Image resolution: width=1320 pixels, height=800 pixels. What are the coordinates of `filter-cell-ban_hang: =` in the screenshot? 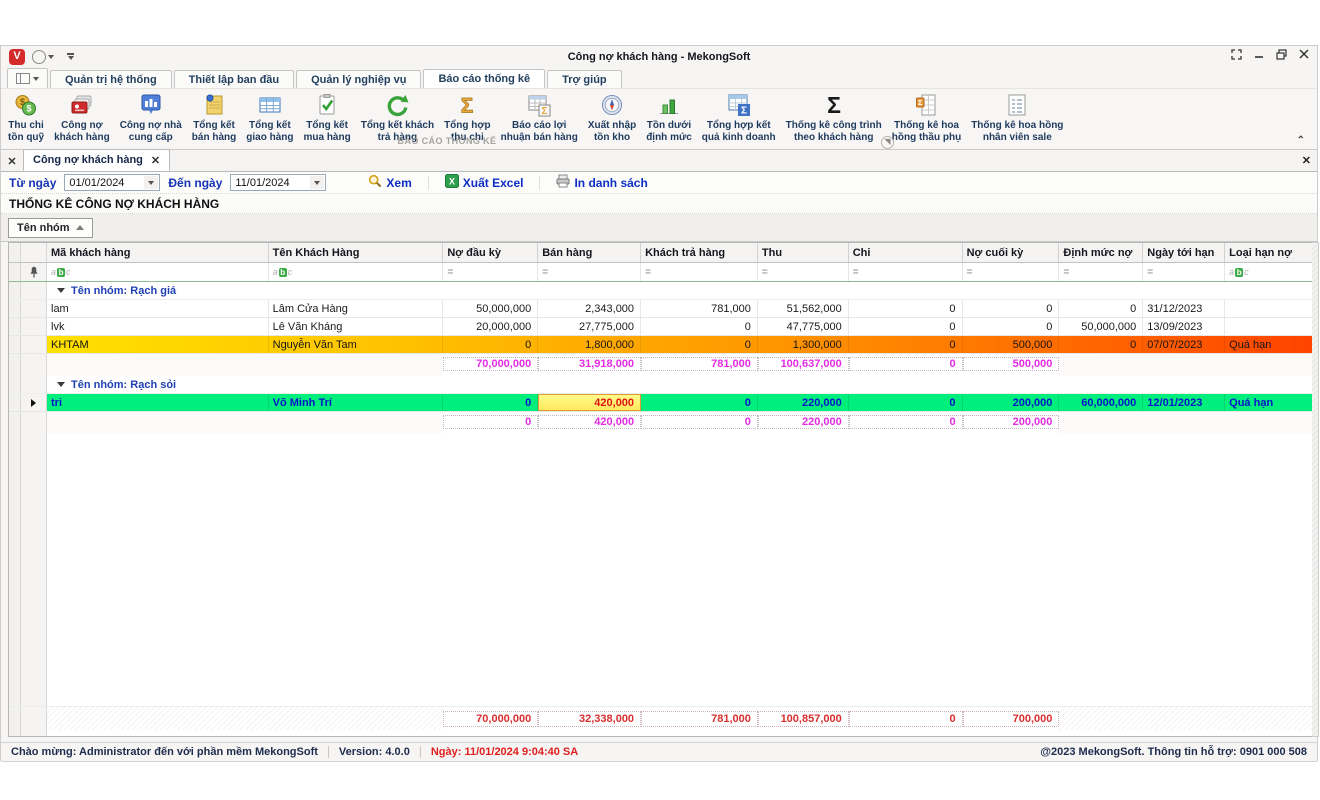 It's located at (590, 272).